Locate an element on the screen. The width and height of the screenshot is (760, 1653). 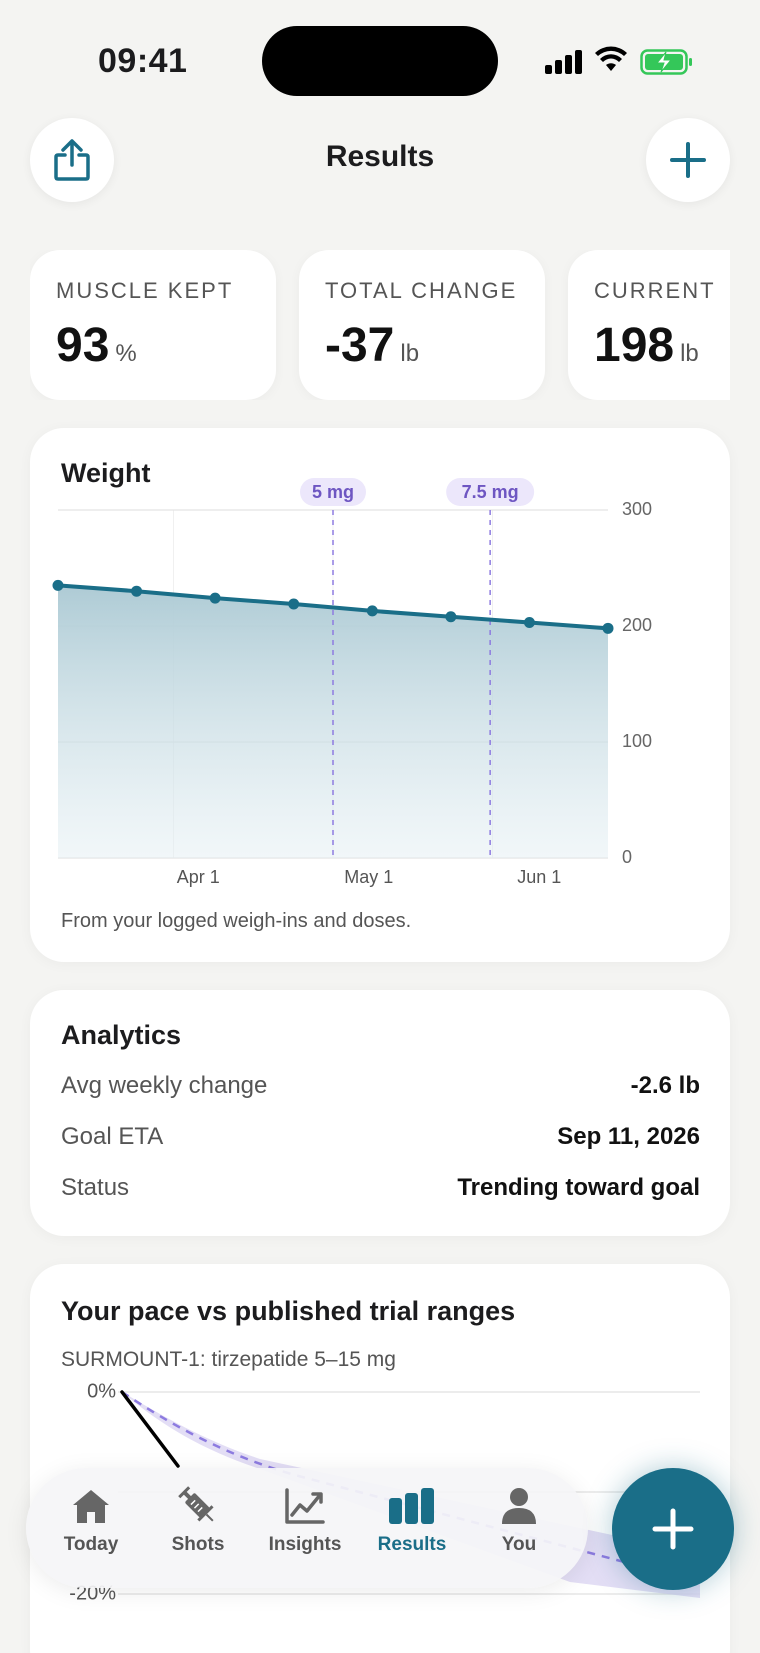
cellular-signal-icon is located at coordinates (564, 62).